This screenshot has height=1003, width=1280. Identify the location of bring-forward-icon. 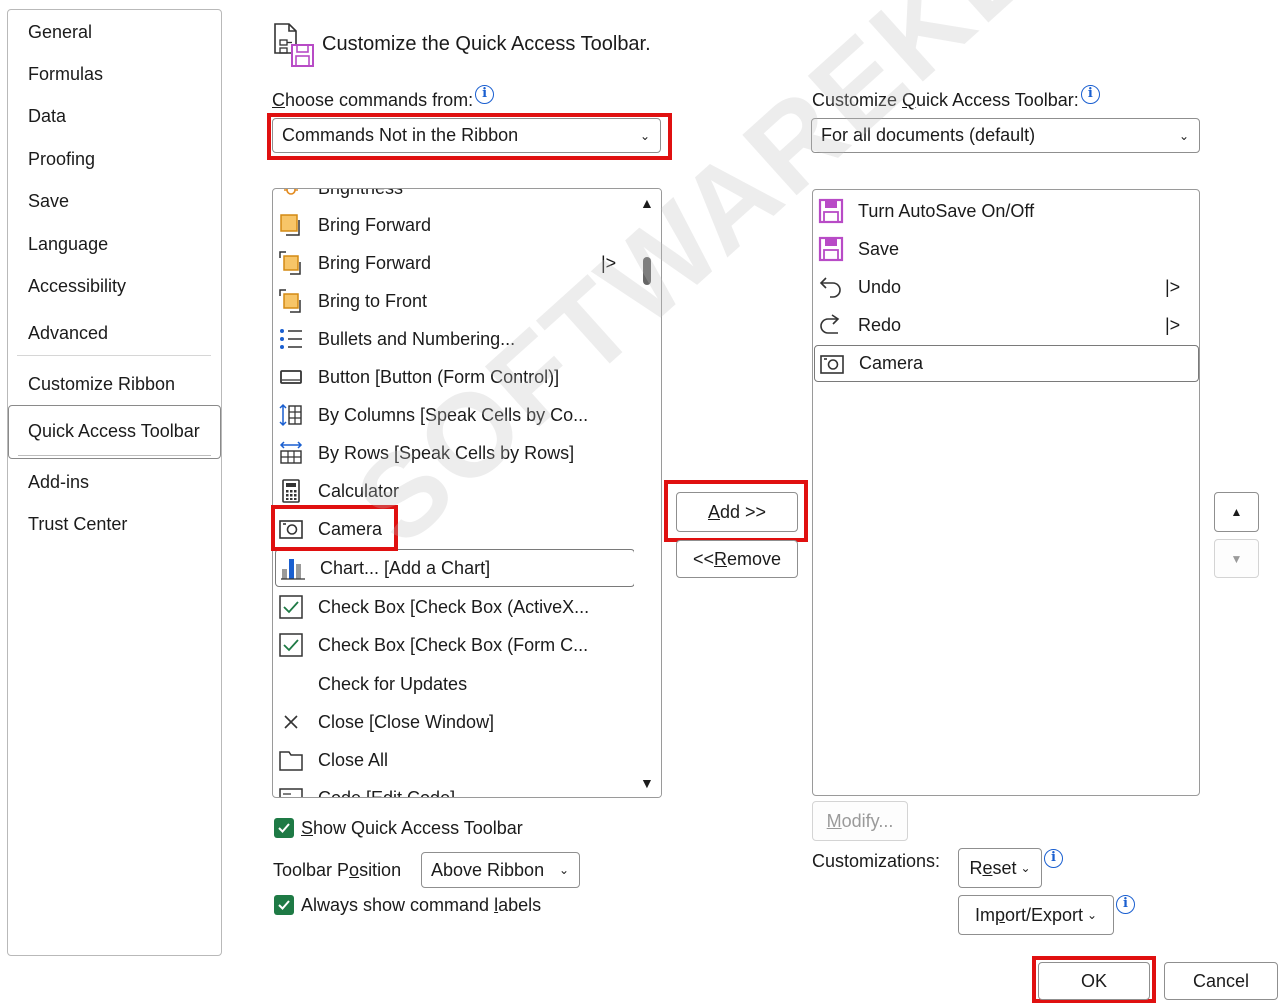
(291, 225).